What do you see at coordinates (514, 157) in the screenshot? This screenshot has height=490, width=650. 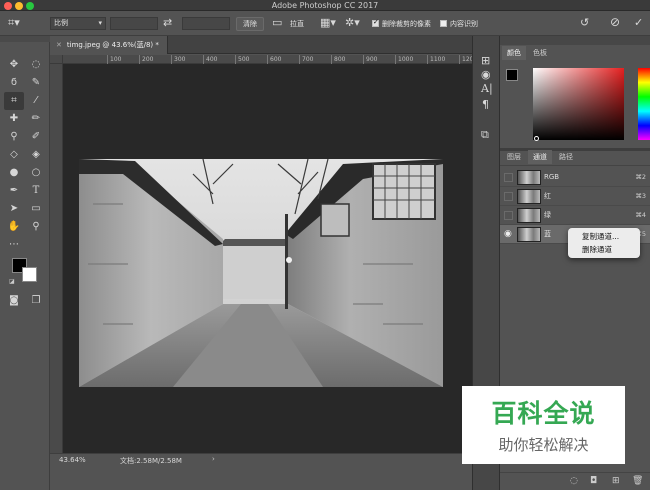 I see `tab-layers: 图层` at bounding box center [514, 157].